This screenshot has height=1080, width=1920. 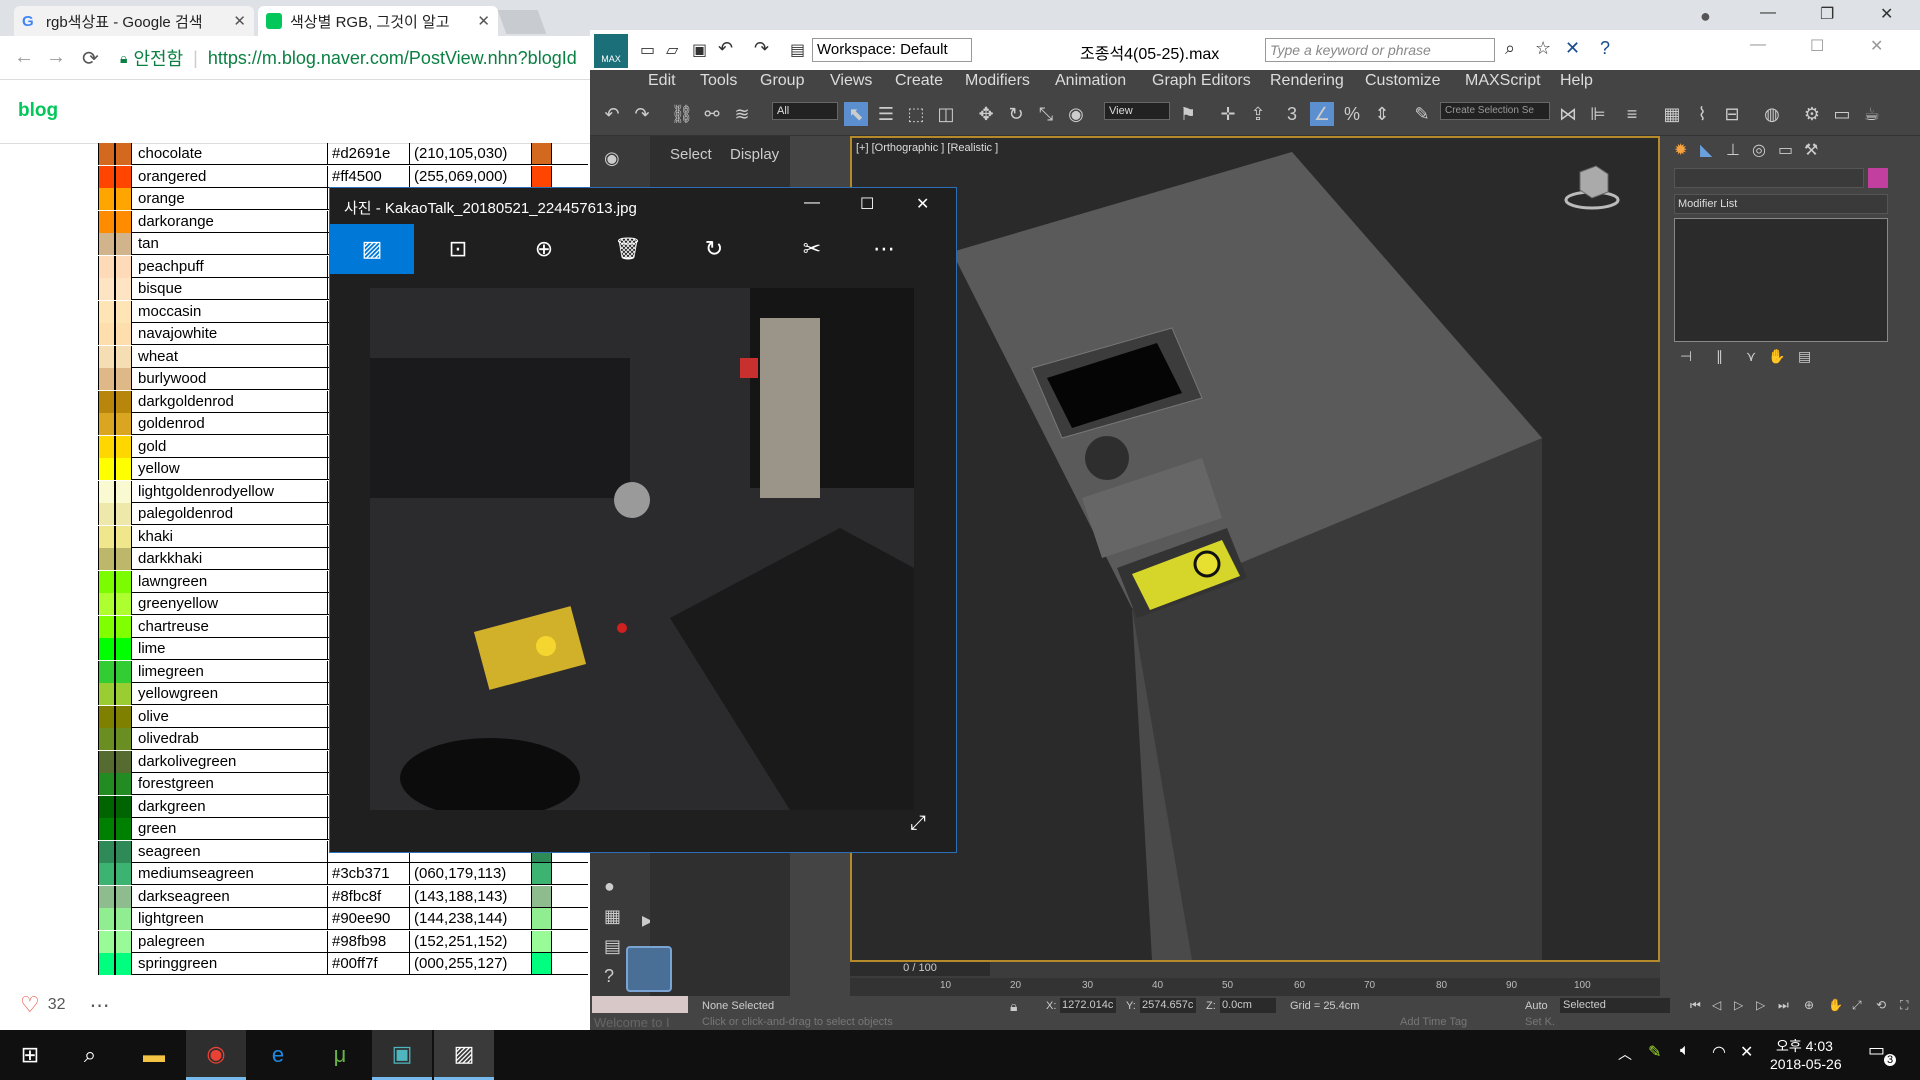 I want to click on maximize-button: ☐, so click(x=867, y=204).